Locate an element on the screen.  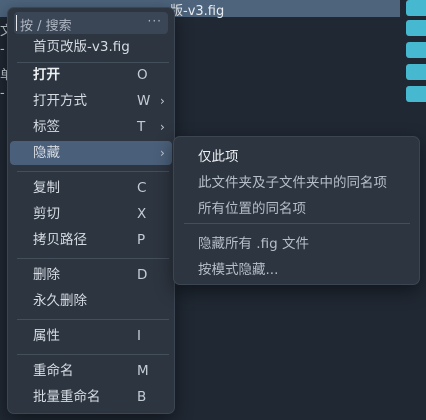
menu-item-label: 属性 is located at coordinates (46, 336).